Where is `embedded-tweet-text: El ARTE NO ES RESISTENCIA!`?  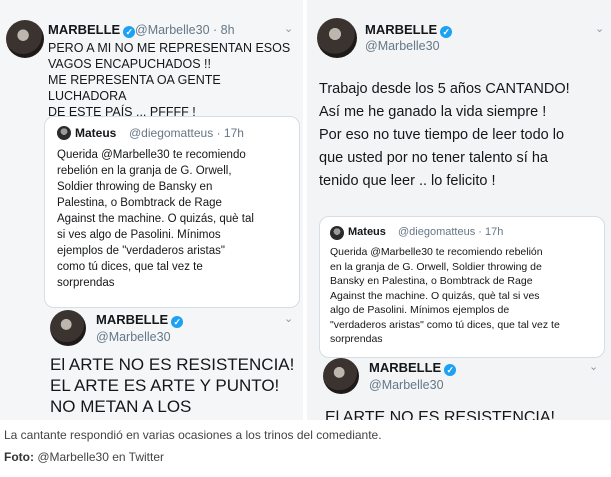 embedded-tweet-text: El ARTE NO ES RESISTENCIA! is located at coordinates (440, 414).